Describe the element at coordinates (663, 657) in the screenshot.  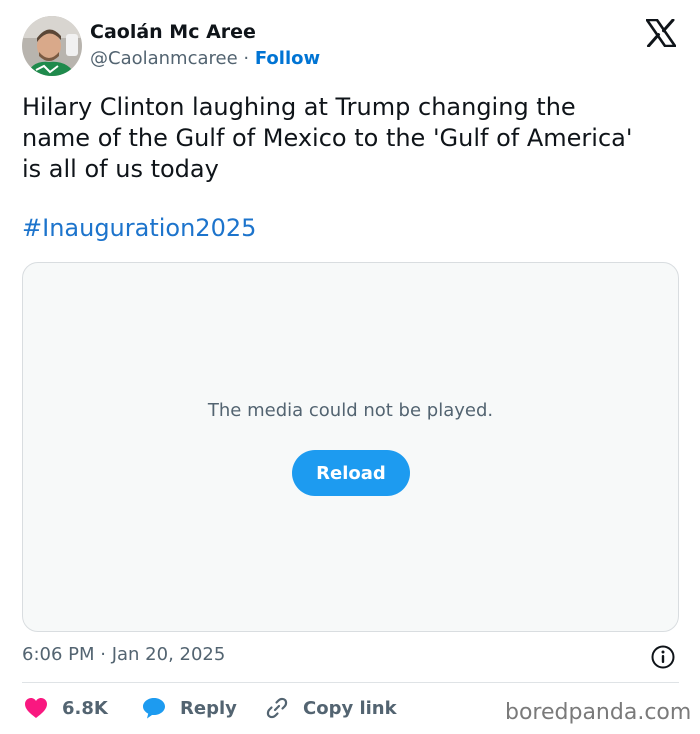
I see `info-icon` at that location.